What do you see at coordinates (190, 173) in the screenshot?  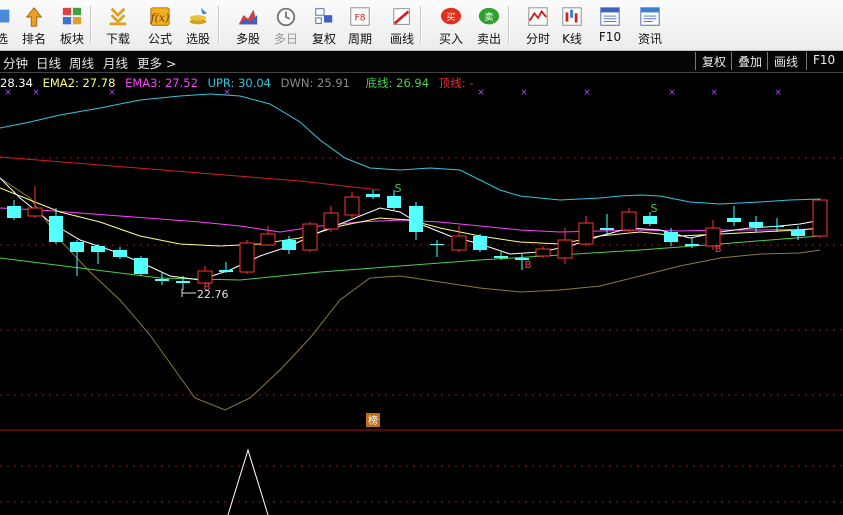 I see `top-line` at bounding box center [190, 173].